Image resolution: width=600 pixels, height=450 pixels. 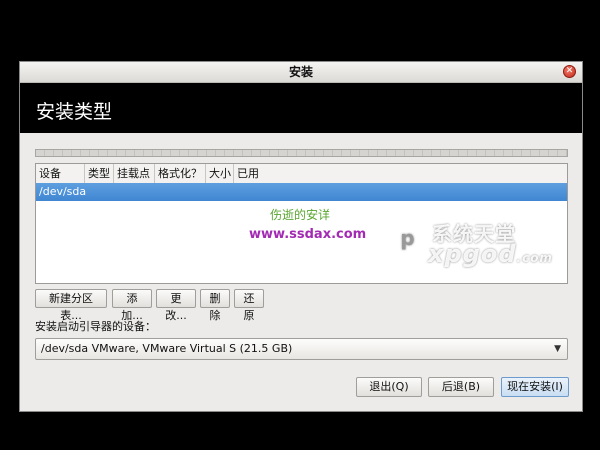 What do you see at coordinates (389, 387) in the screenshot?
I see `quit-button: 退出(Q)` at bounding box center [389, 387].